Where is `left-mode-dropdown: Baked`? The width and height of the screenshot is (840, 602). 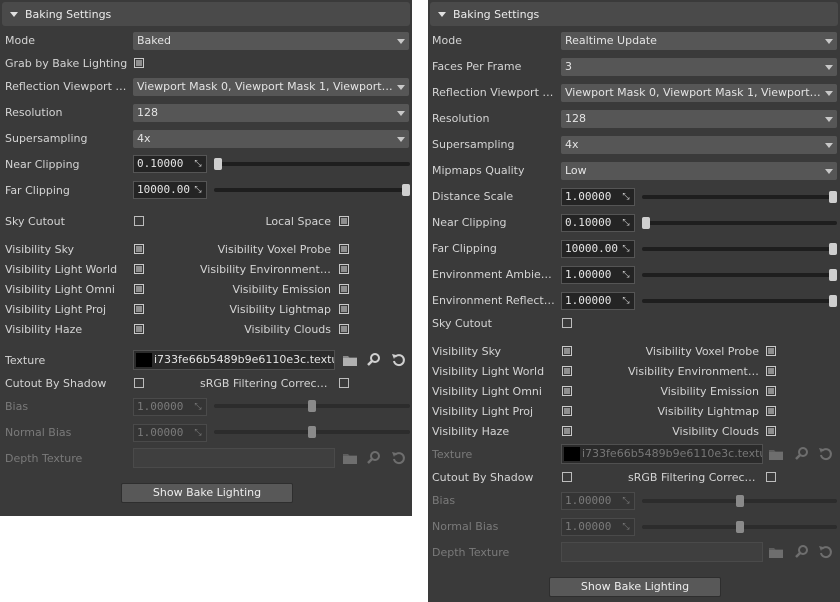
left-mode-dropdown: Baked is located at coordinates (271, 41).